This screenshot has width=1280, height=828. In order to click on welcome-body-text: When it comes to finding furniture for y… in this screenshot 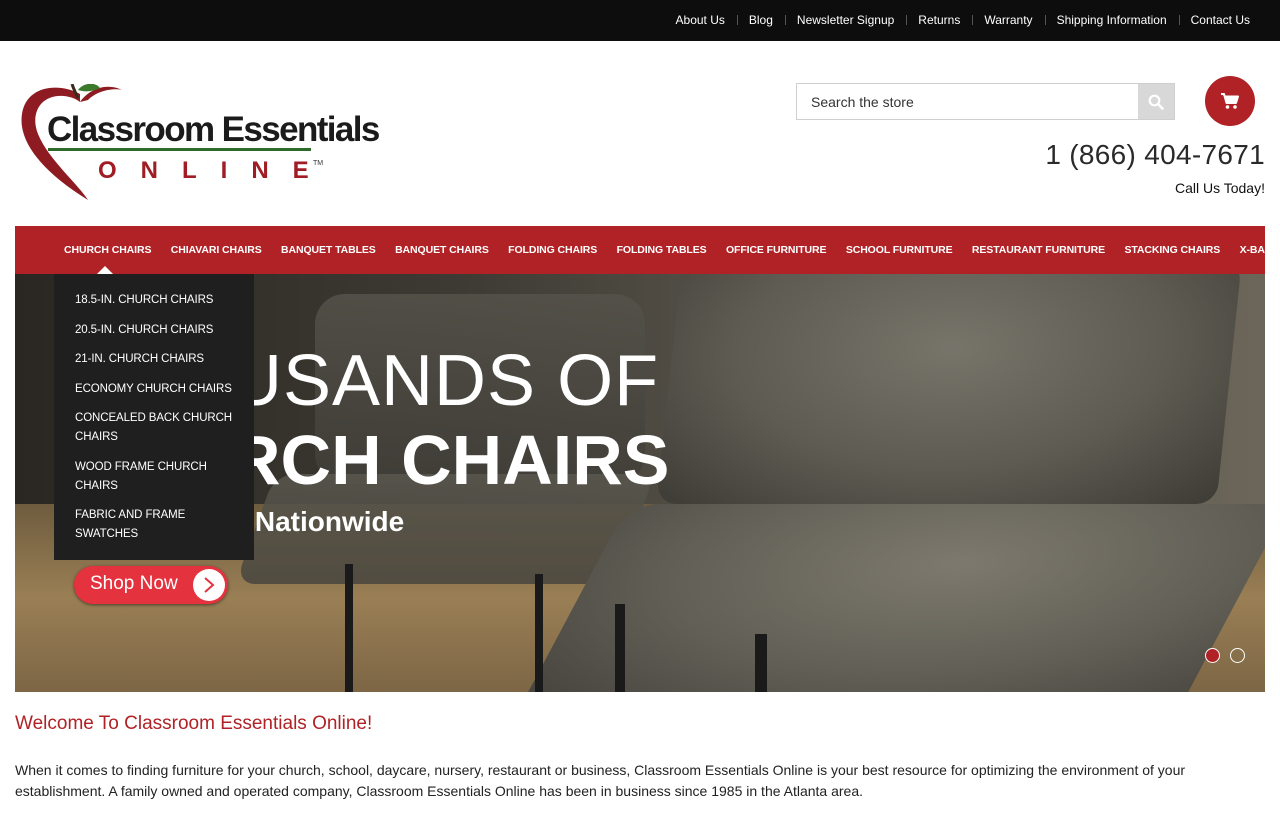, I will do `click(600, 780)`.